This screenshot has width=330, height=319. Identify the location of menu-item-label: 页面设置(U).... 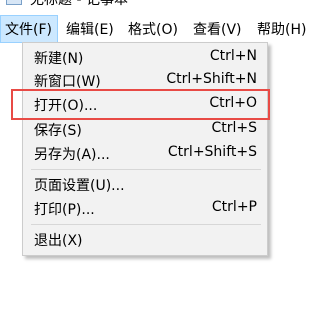
(79, 186).